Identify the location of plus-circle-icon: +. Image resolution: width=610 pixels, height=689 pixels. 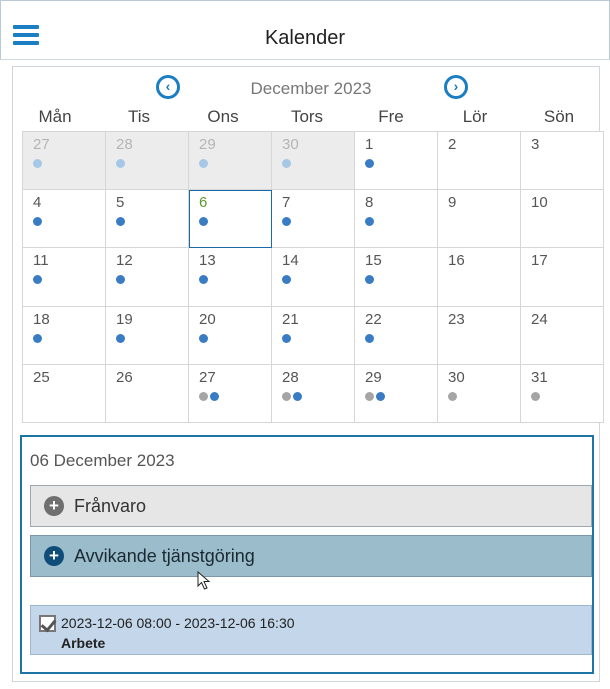
(54, 506).